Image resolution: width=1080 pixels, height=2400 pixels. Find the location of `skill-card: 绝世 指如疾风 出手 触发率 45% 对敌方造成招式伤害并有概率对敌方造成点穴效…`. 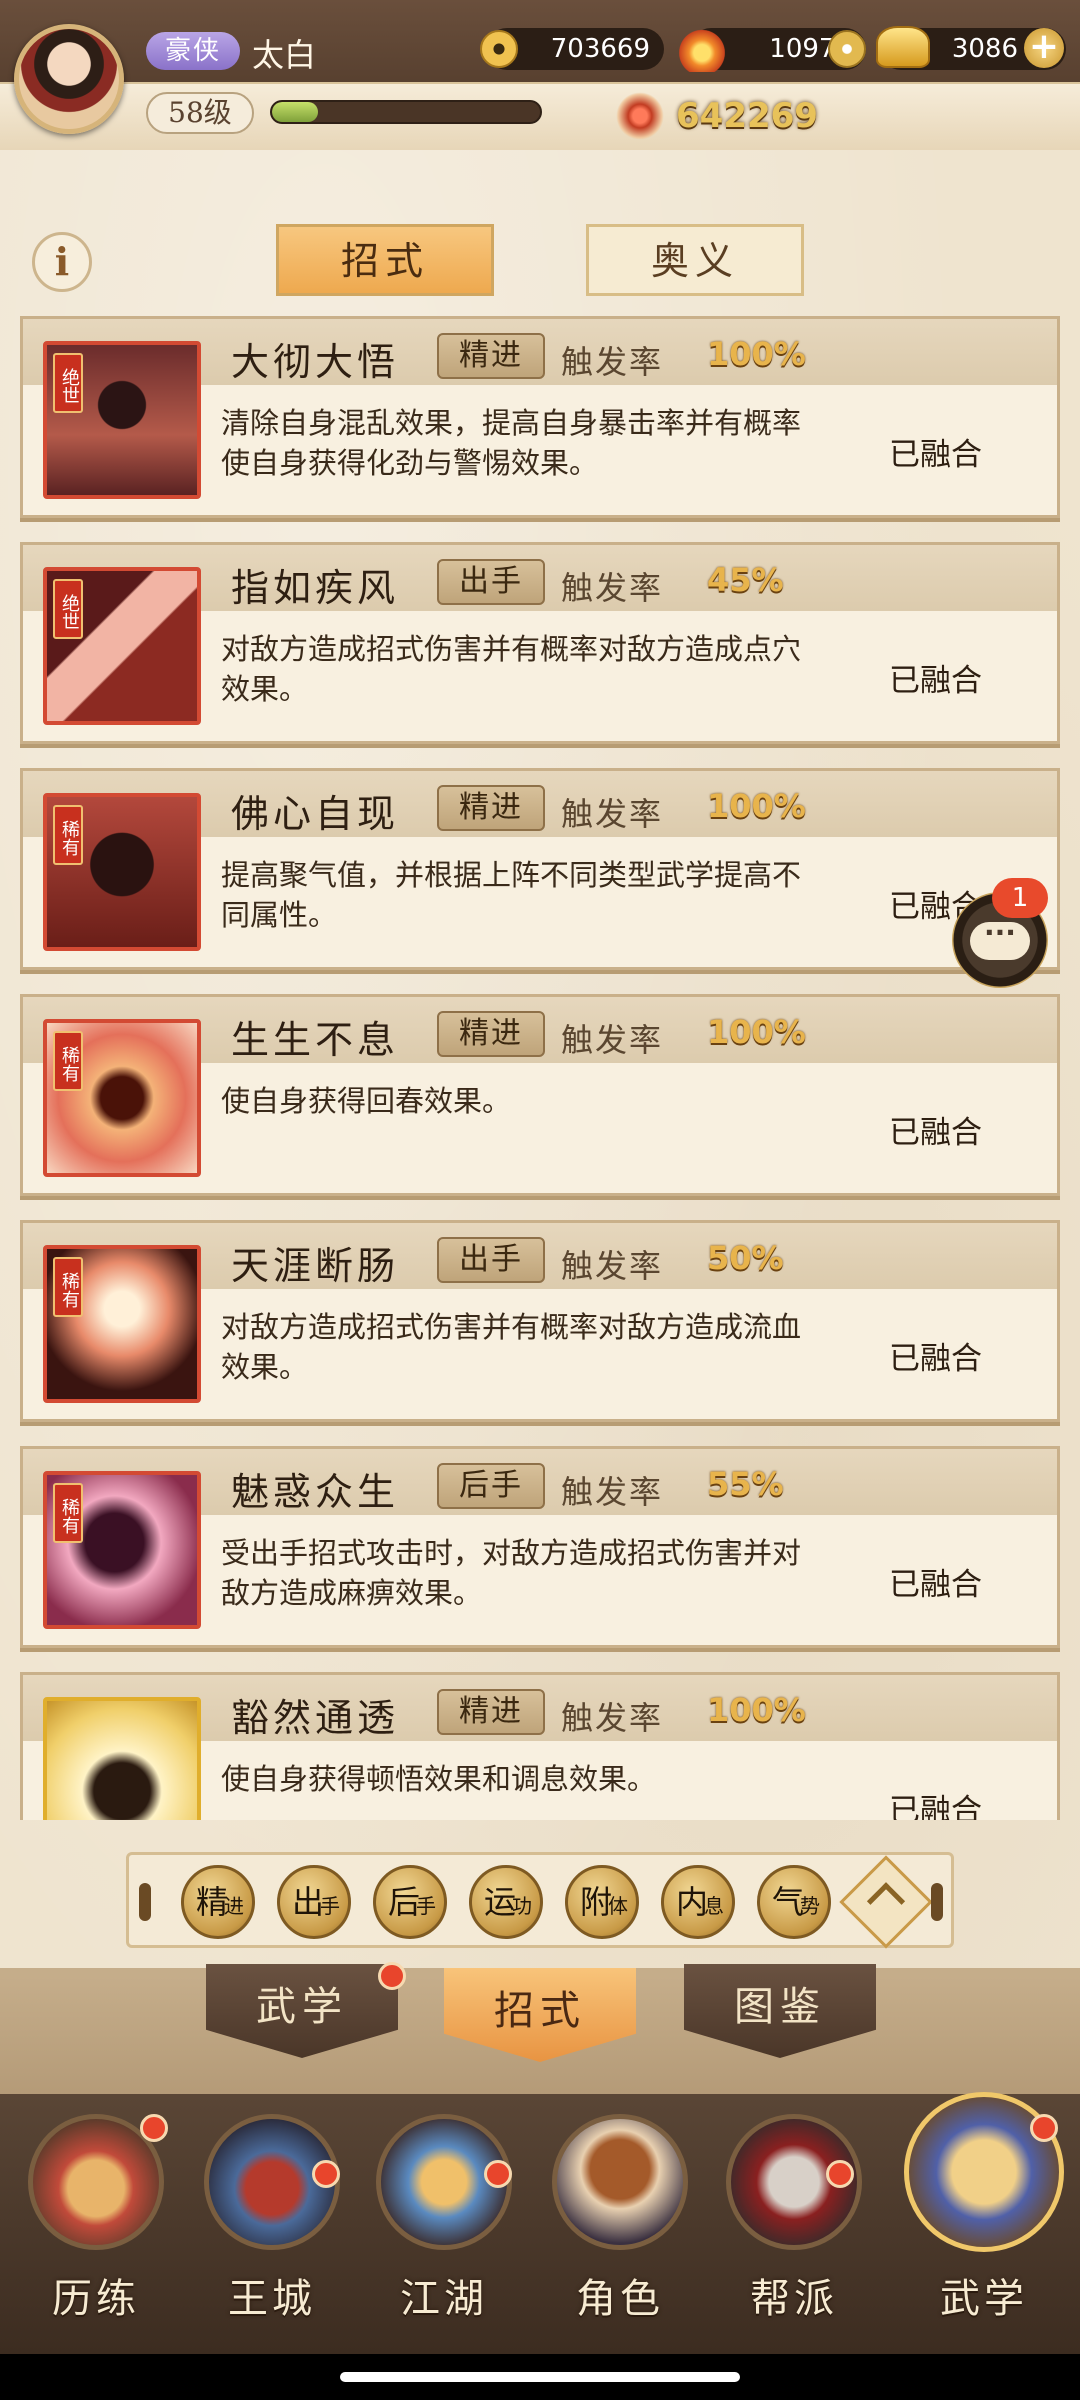

skill-card: 绝世 指如疾风 出手 触发率 45% 对敌方造成招式伤害并有概率对敌方造成点穴效… is located at coordinates (540, 643).